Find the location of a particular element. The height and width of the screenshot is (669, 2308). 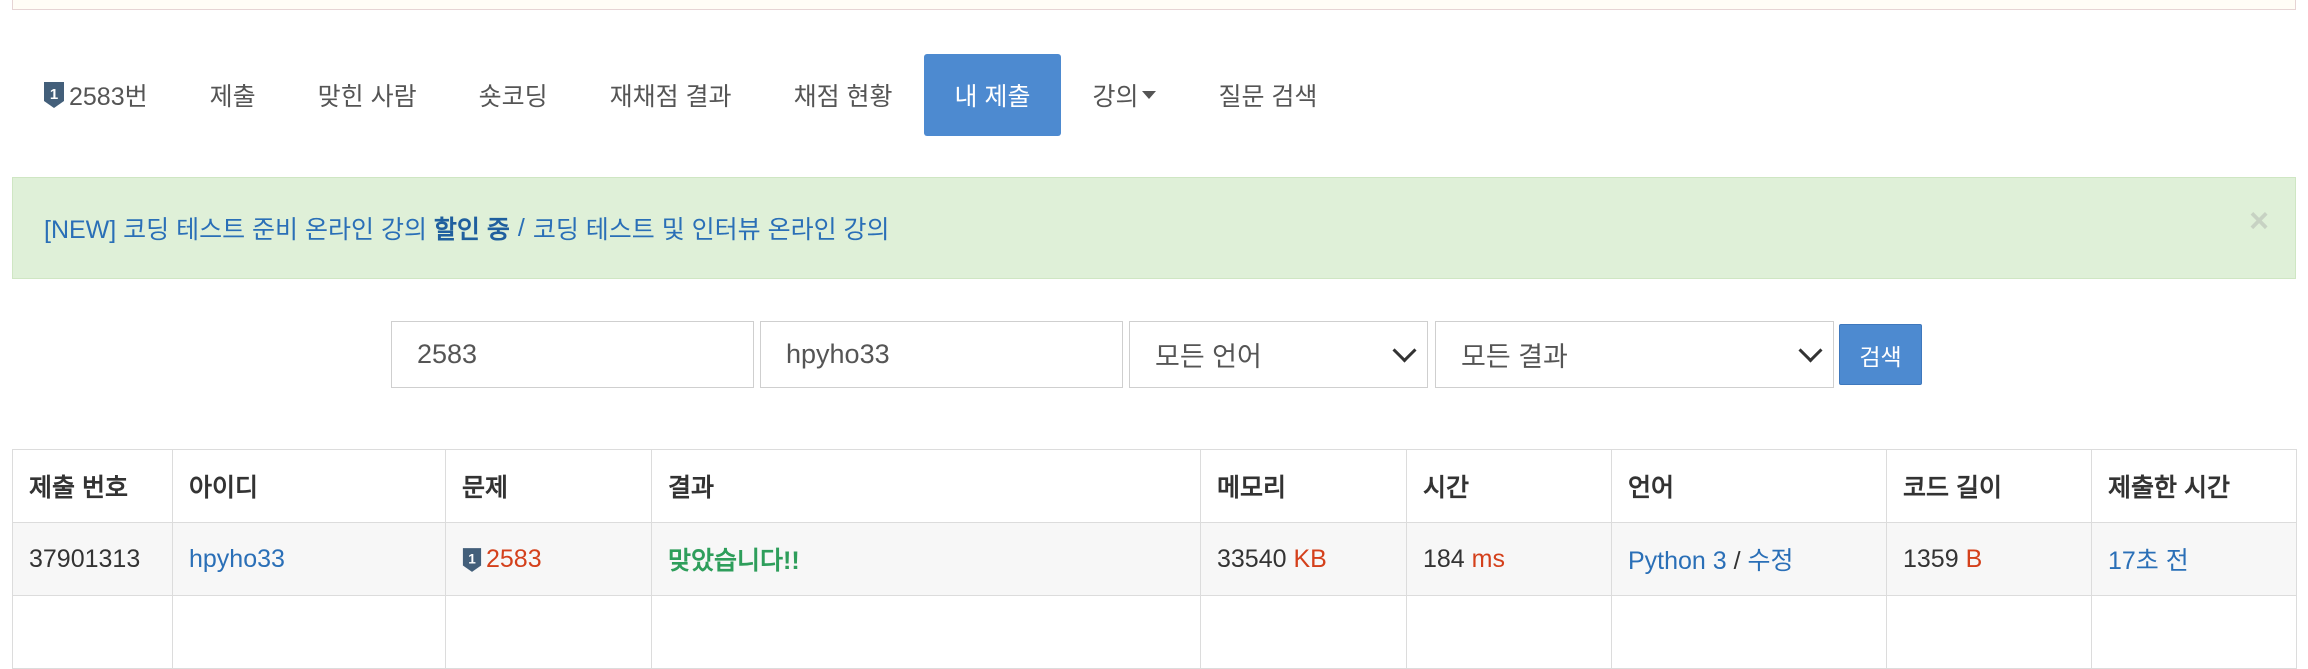

cell-memory: 33540 KB is located at coordinates (1303, 559).